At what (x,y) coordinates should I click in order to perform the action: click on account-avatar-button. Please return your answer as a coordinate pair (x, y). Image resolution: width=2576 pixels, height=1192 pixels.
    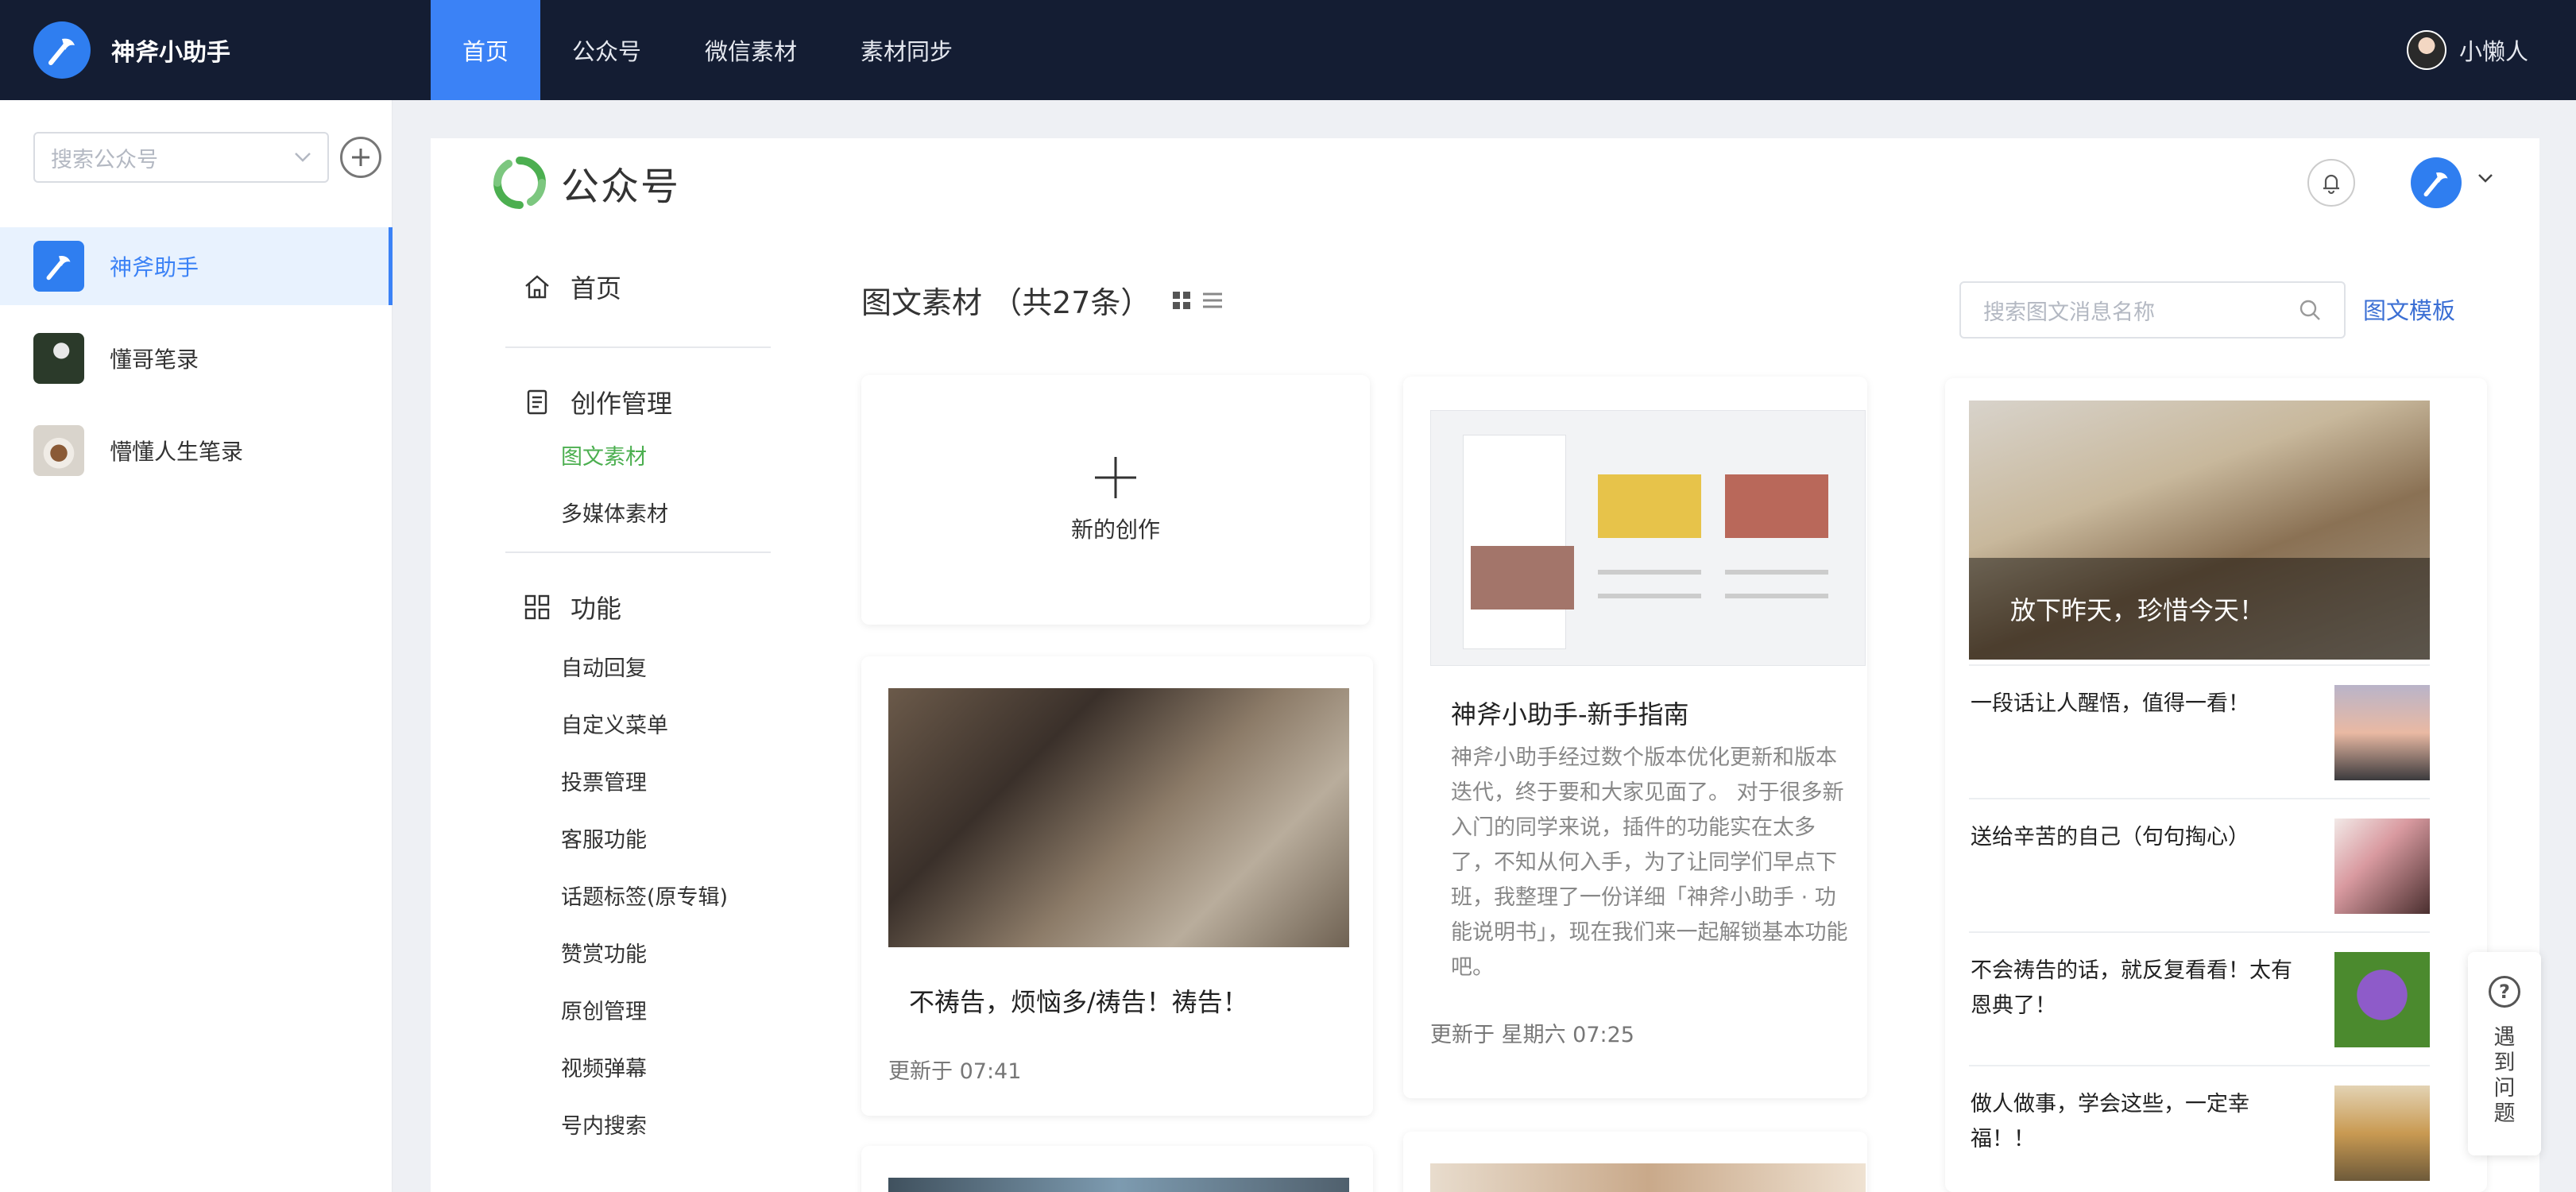
    Looking at the image, I should click on (2436, 182).